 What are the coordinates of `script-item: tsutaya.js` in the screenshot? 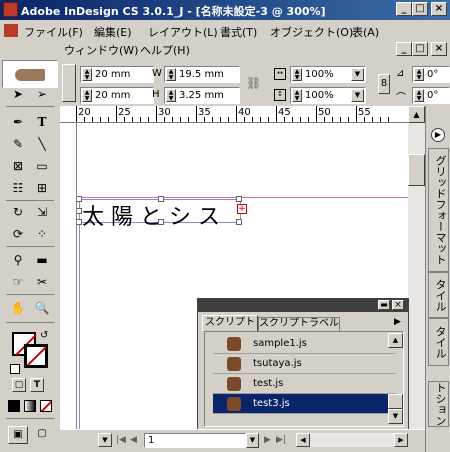 It's located at (304, 364).